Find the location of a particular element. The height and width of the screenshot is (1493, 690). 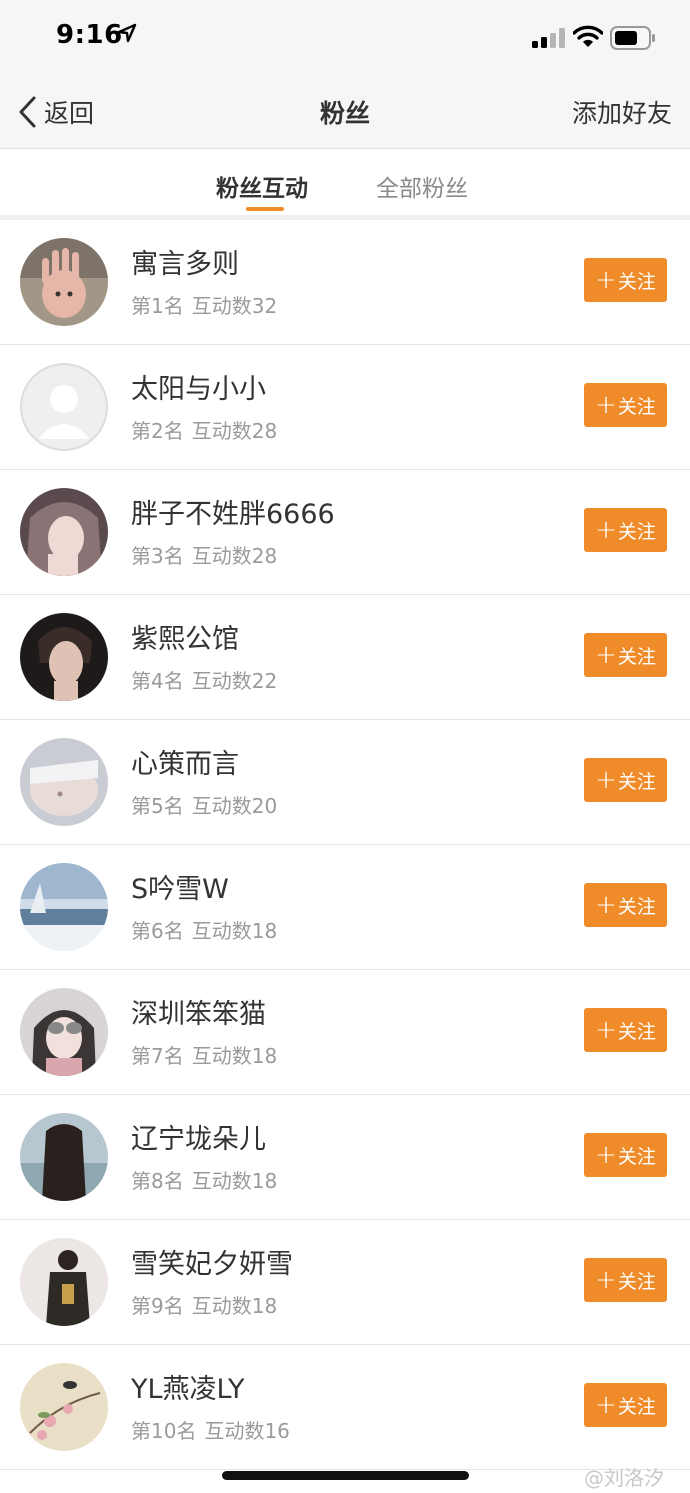

fan-name: 辽宁垅朵儿 is located at coordinates (198, 1136).